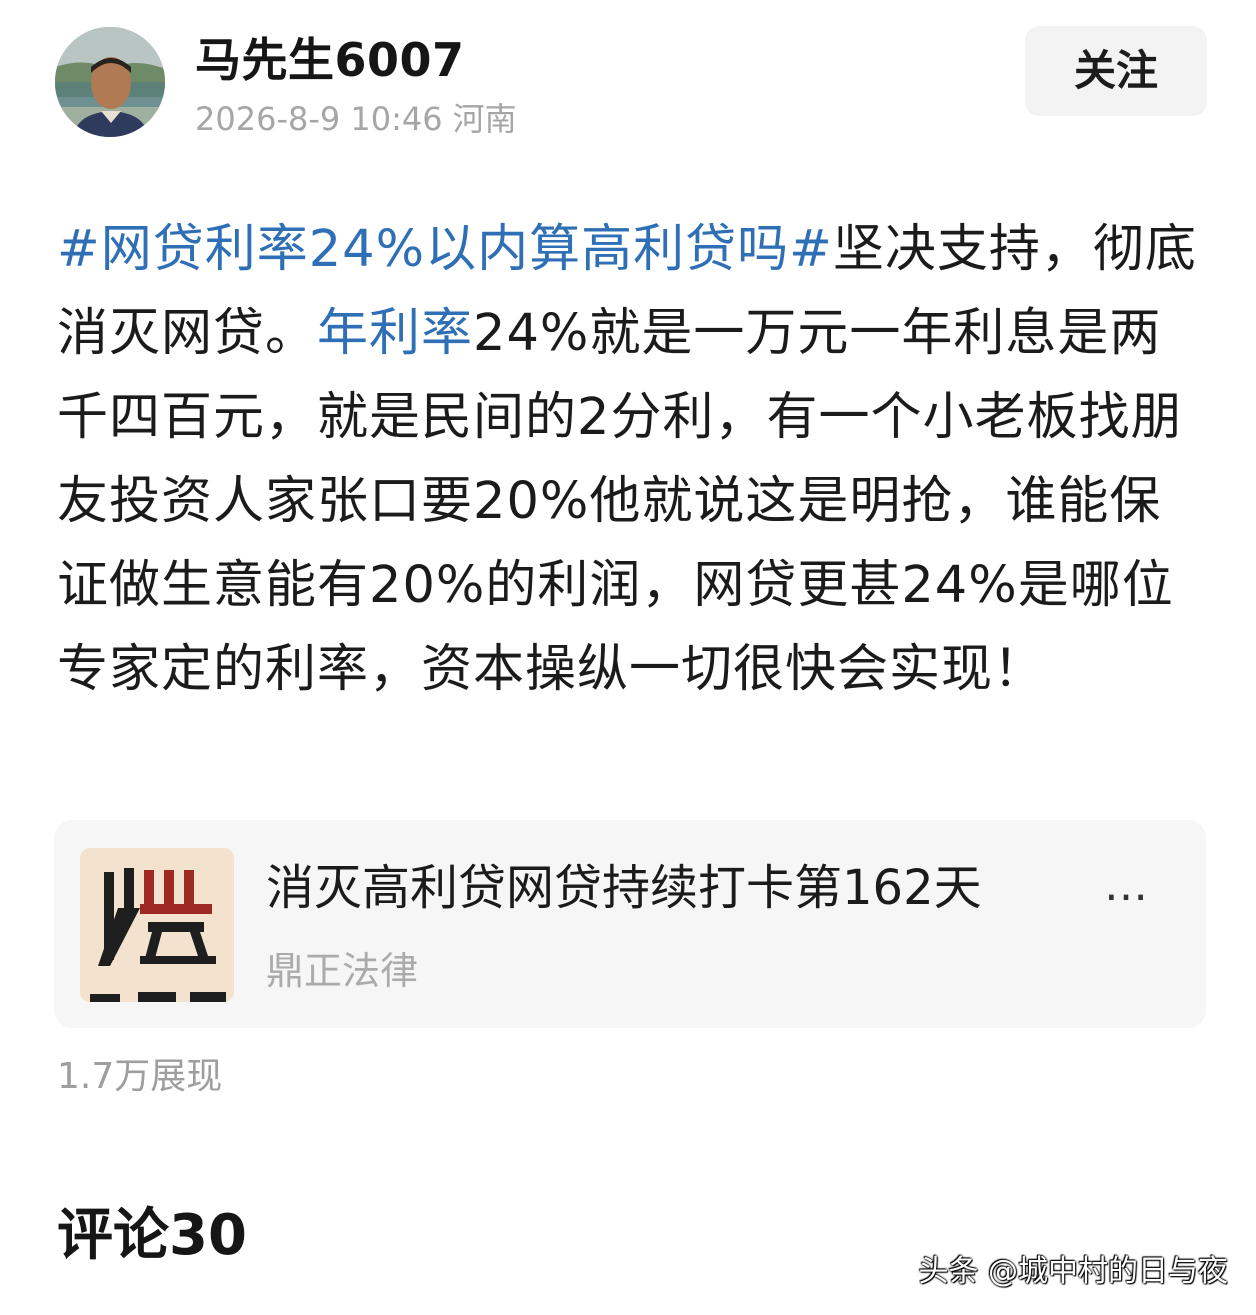 The image size is (1256, 1315). Describe the element at coordinates (342, 971) in the screenshot. I see `article-source: 鼎正法律` at that location.